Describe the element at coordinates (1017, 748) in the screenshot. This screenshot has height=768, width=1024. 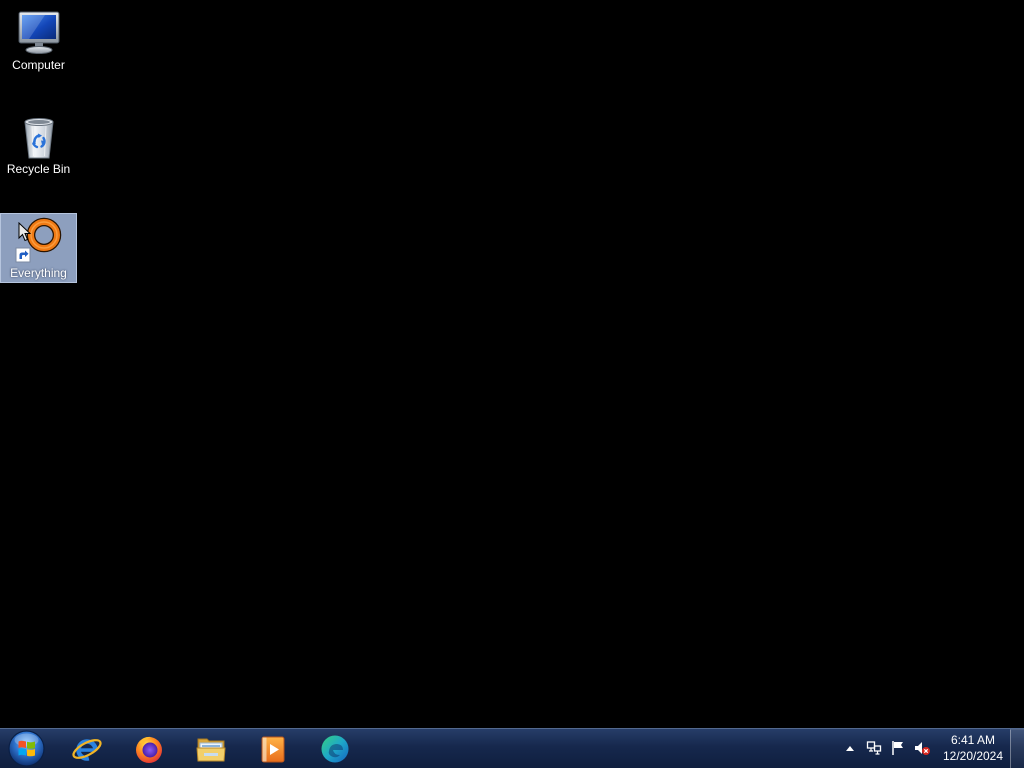
I see `show-desktop-button` at that location.